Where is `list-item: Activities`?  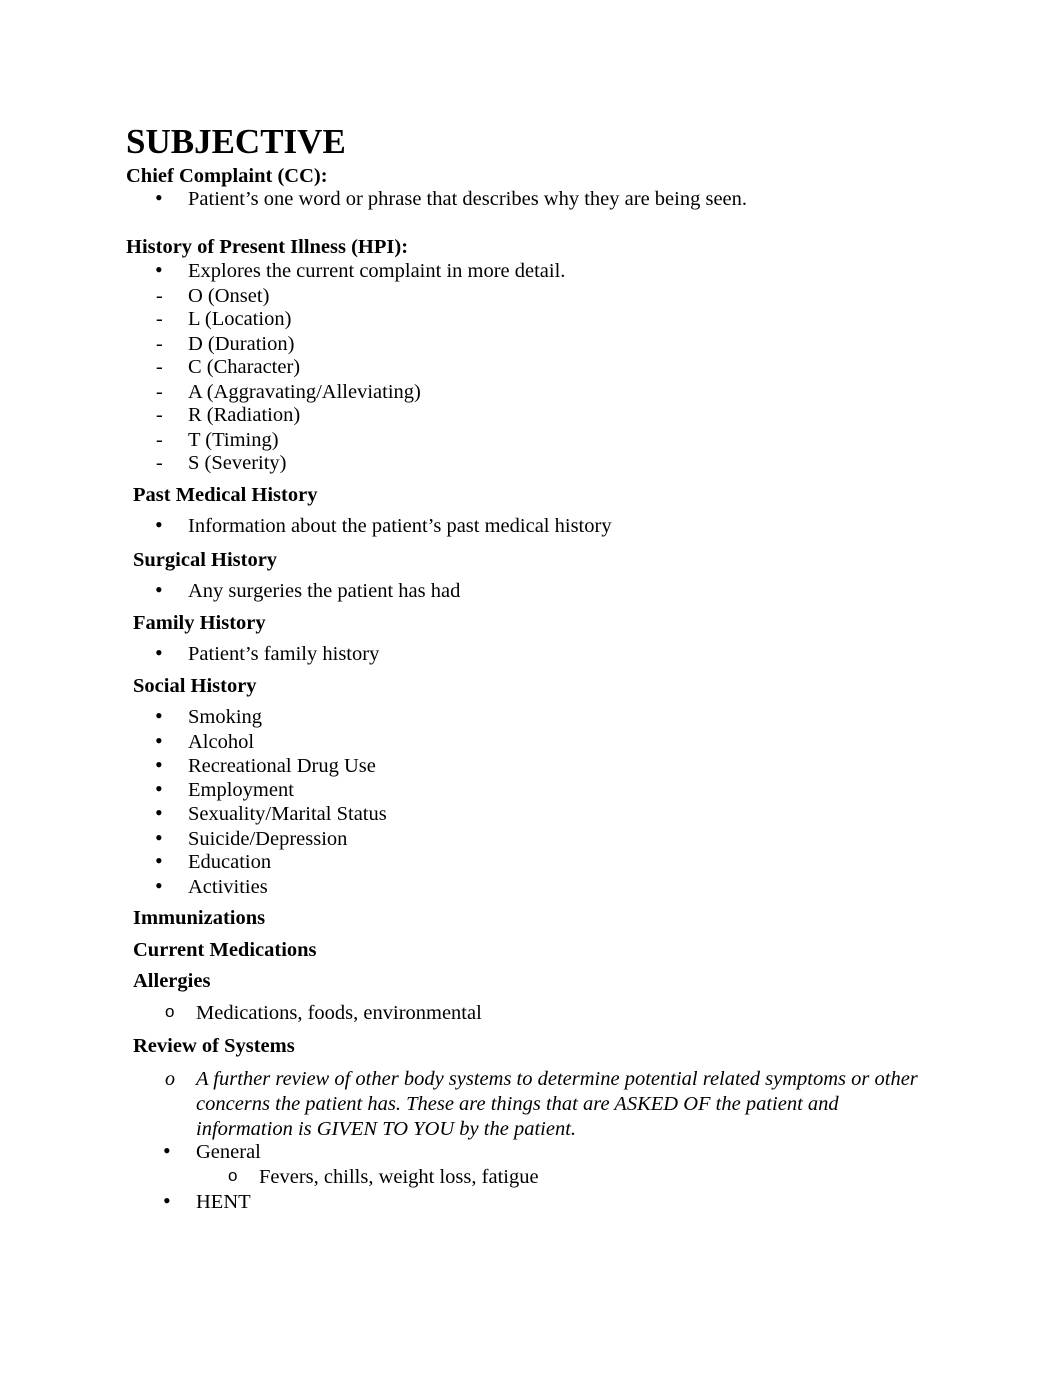
list-item: Activities is located at coordinates (228, 887).